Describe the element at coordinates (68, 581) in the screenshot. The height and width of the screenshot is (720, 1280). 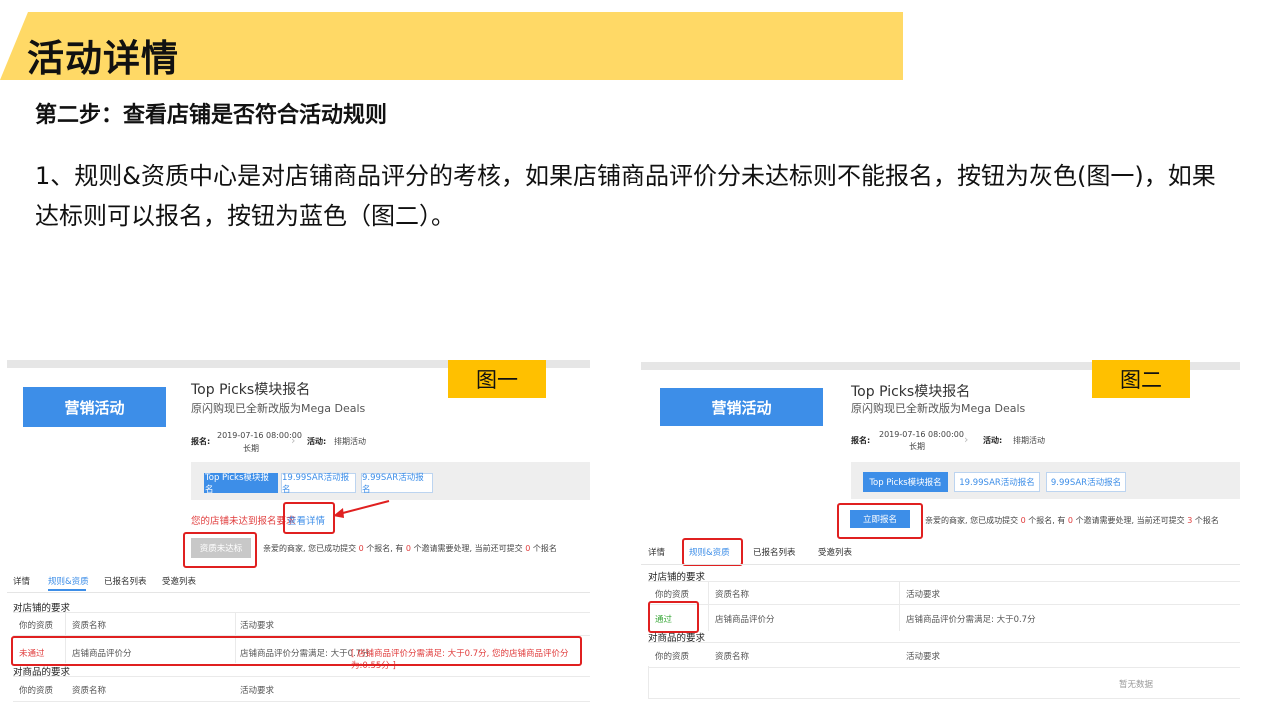
I see `nav-tab-rules: 规则&资质` at that location.